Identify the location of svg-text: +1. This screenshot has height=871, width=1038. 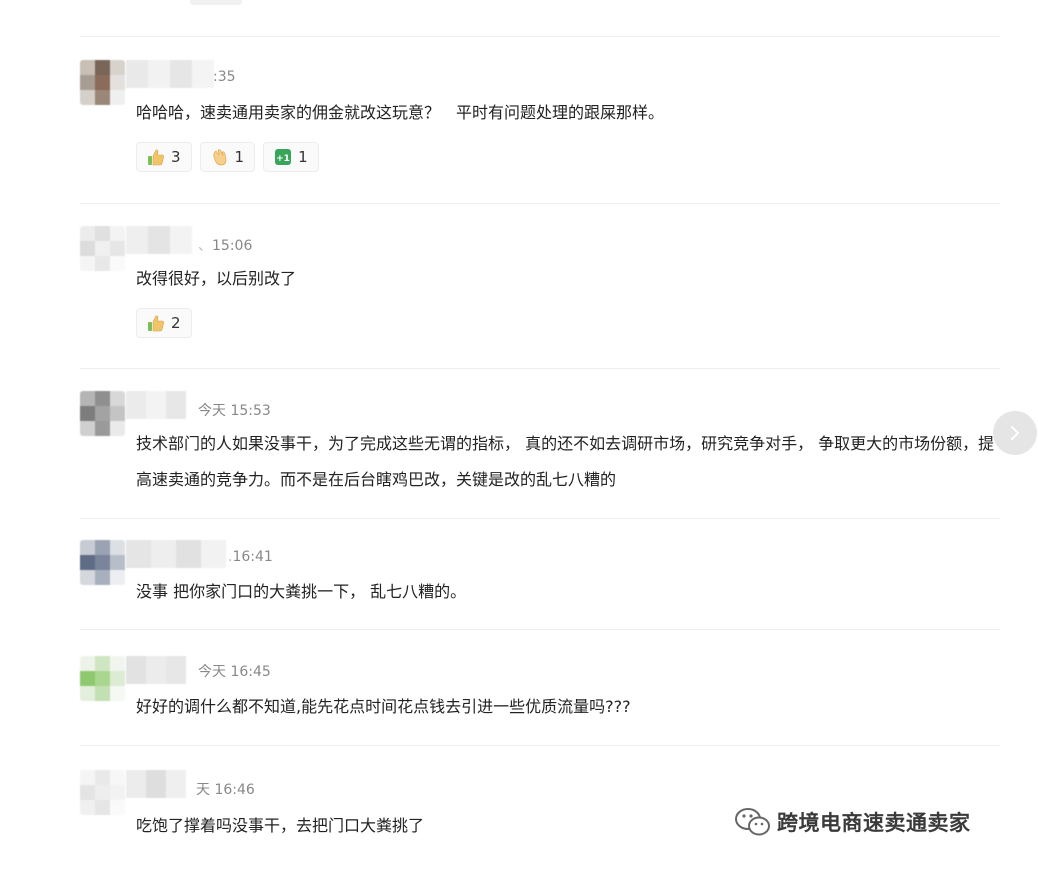
(283, 159).